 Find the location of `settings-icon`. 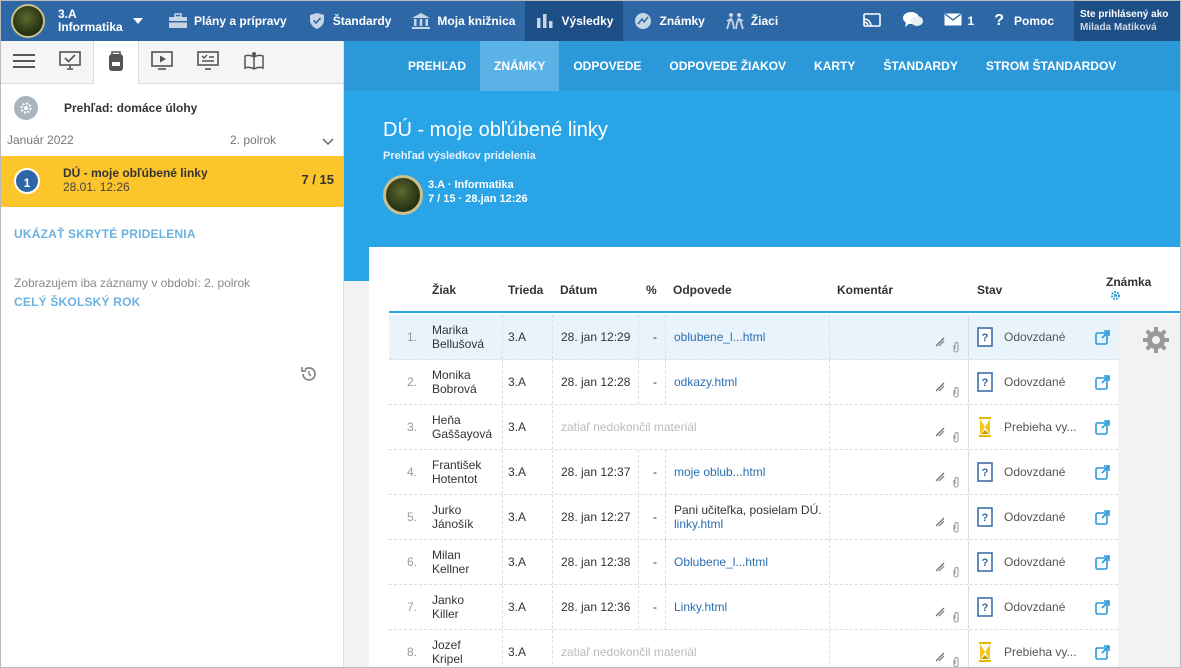

settings-icon is located at coordinates (26, 108).